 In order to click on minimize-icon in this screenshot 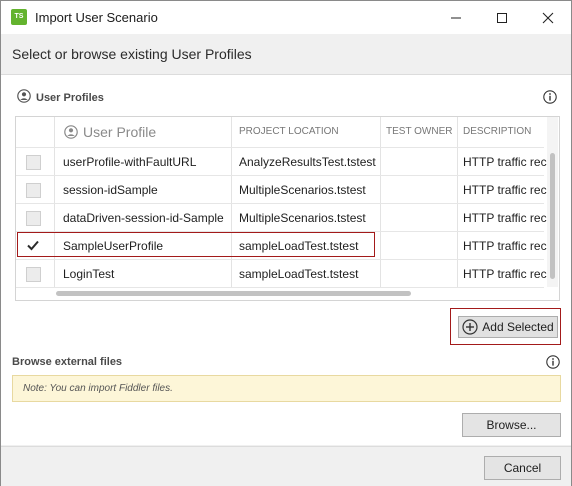, I will do `click(456, 17)`.